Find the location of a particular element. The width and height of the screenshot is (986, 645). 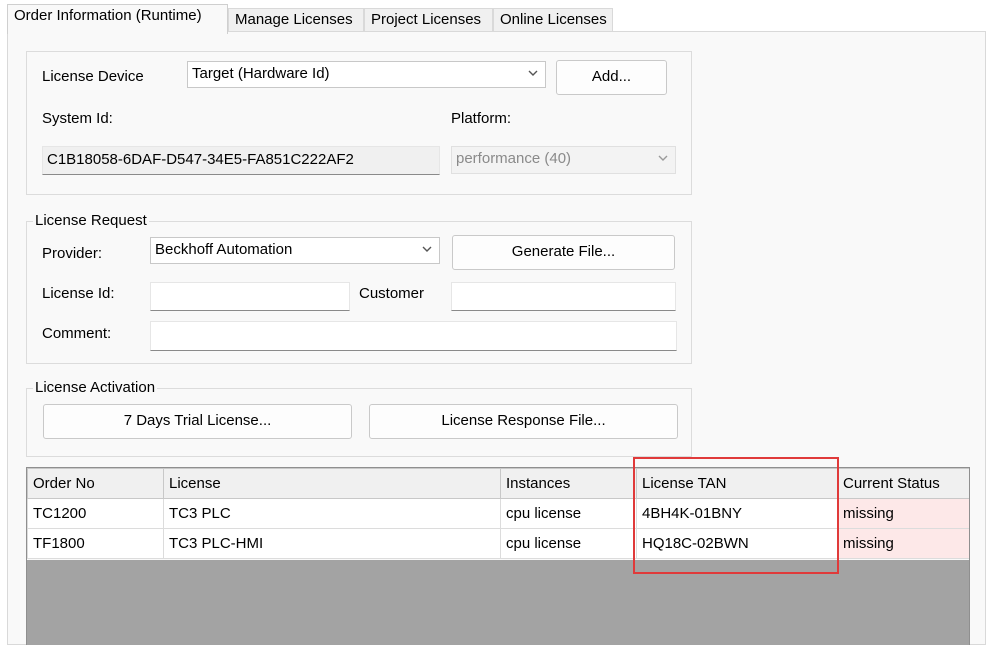

license-cell: TC3 PLC-HMI is located at coordinates (332, 543).